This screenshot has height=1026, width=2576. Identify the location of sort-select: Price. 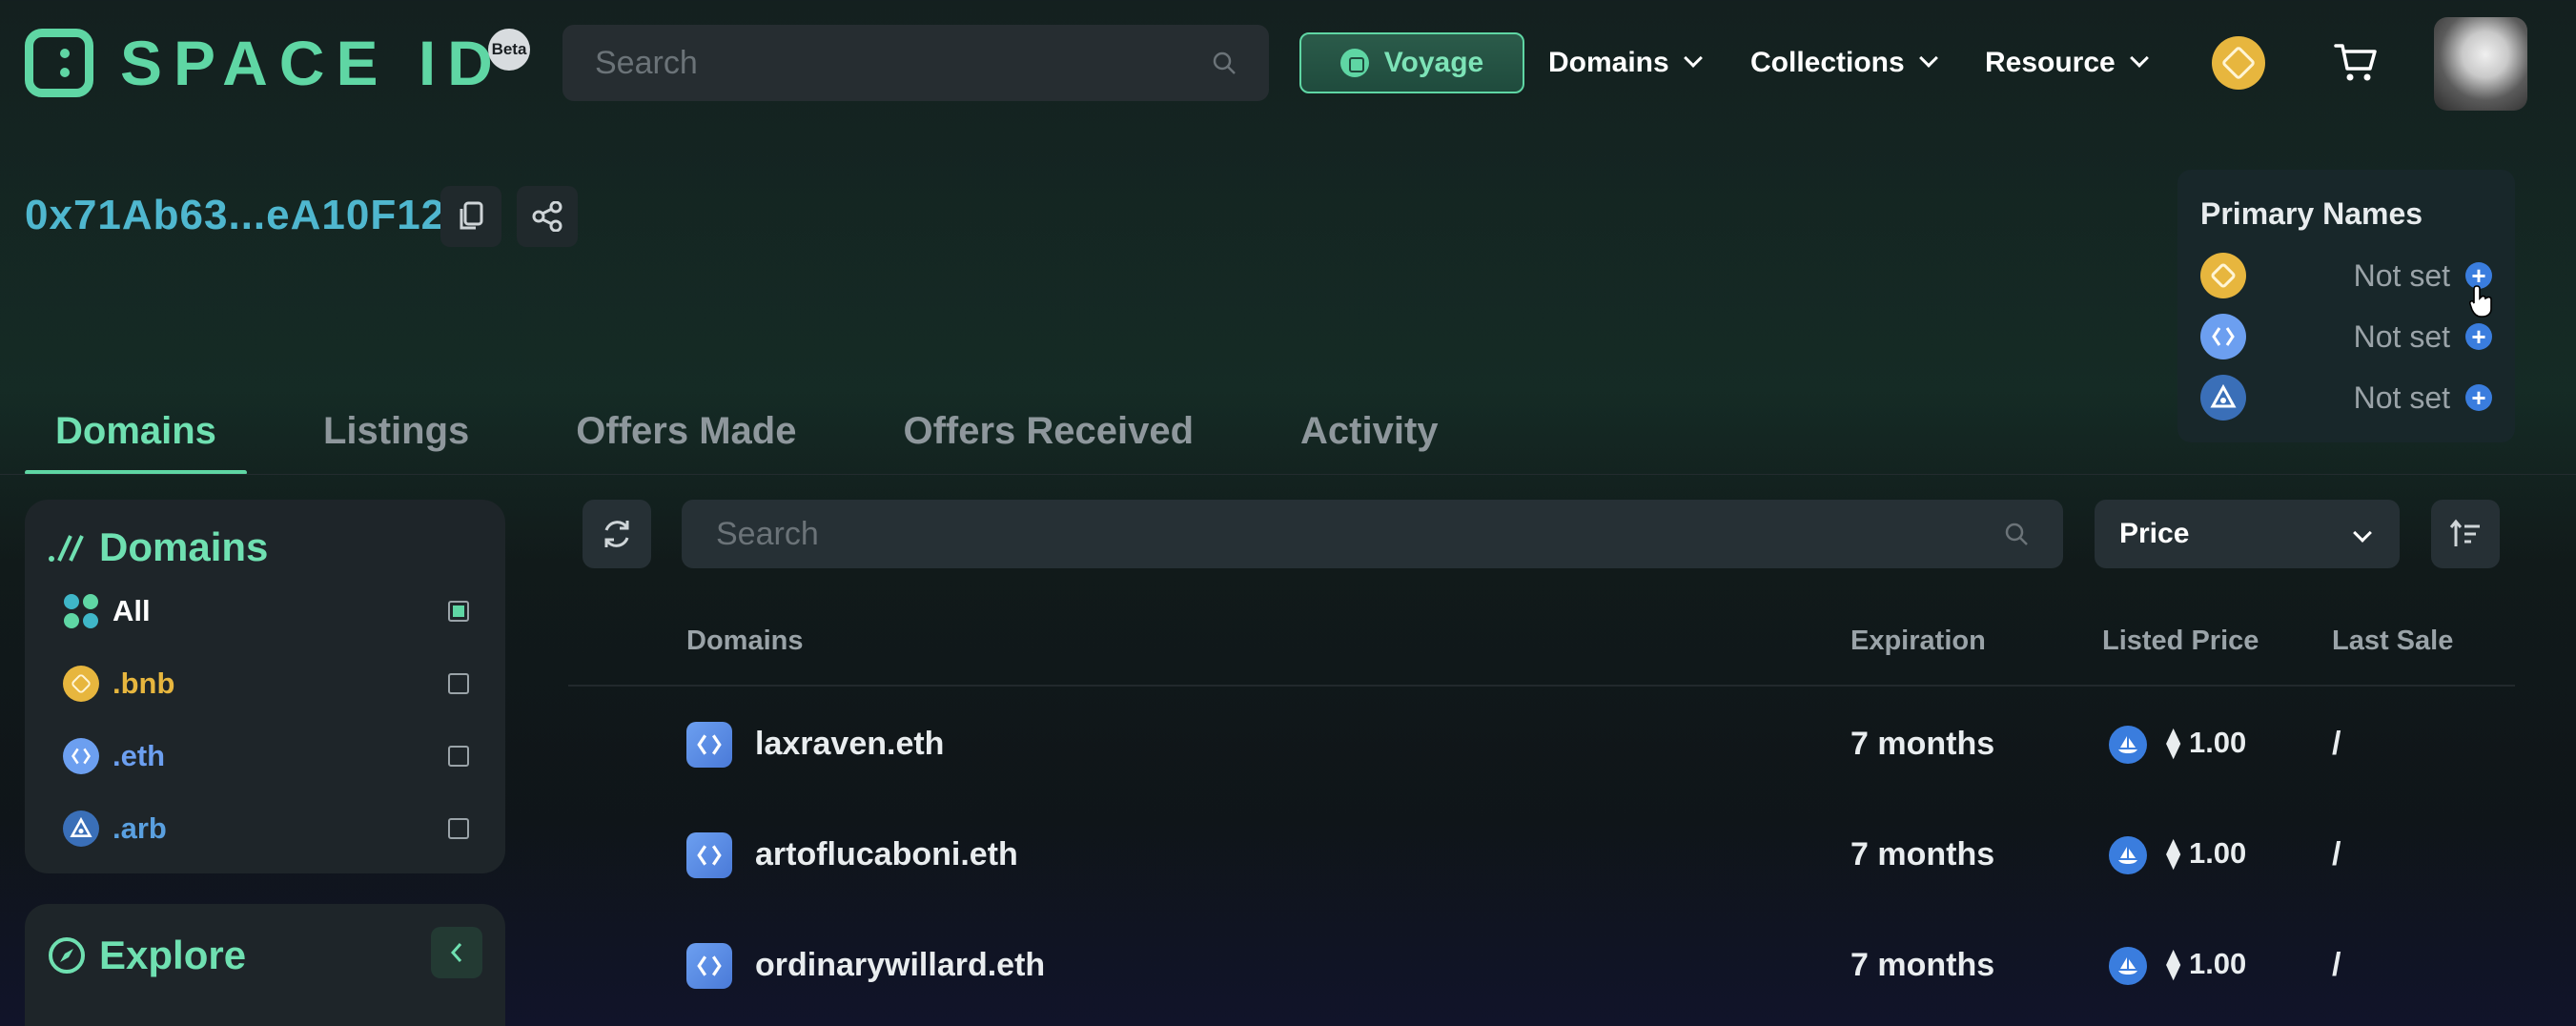
(2247, 534).